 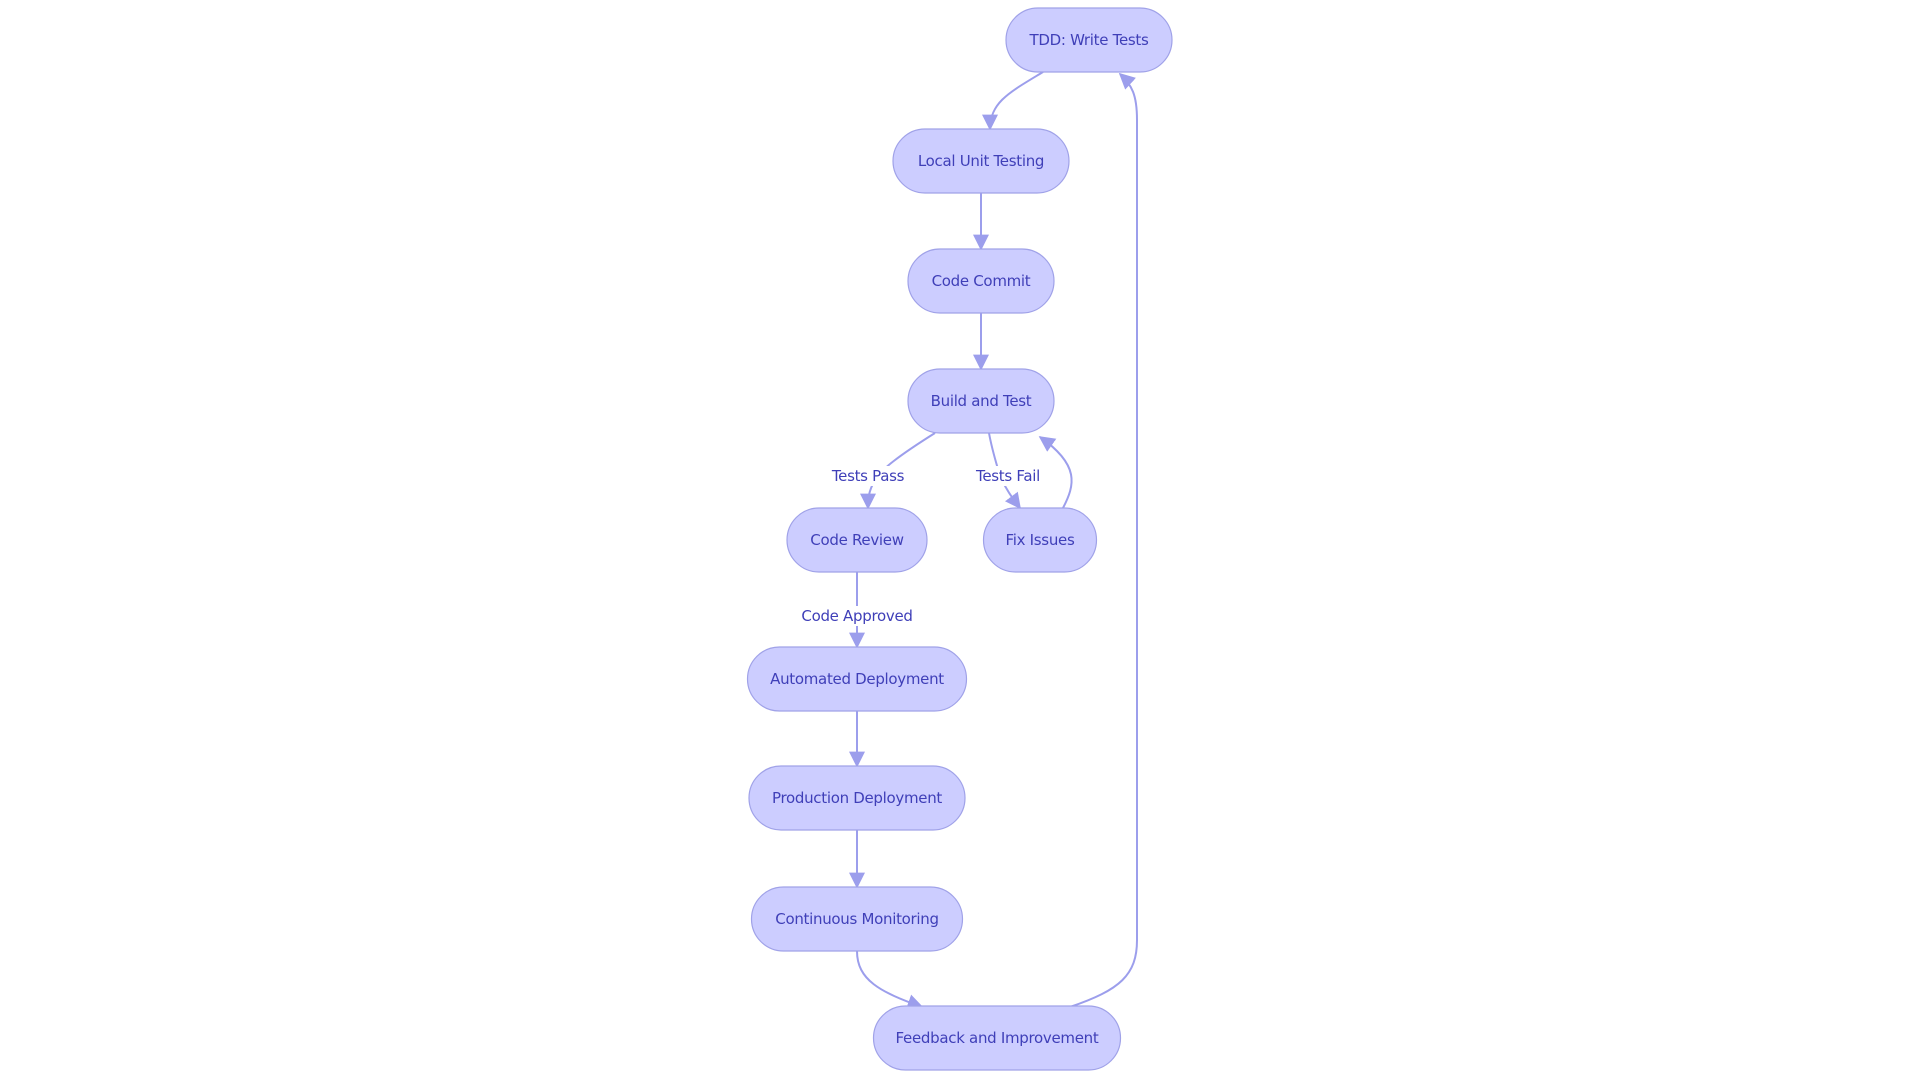 I want to click on node-label: Code Review, so click(x=856, y=540).